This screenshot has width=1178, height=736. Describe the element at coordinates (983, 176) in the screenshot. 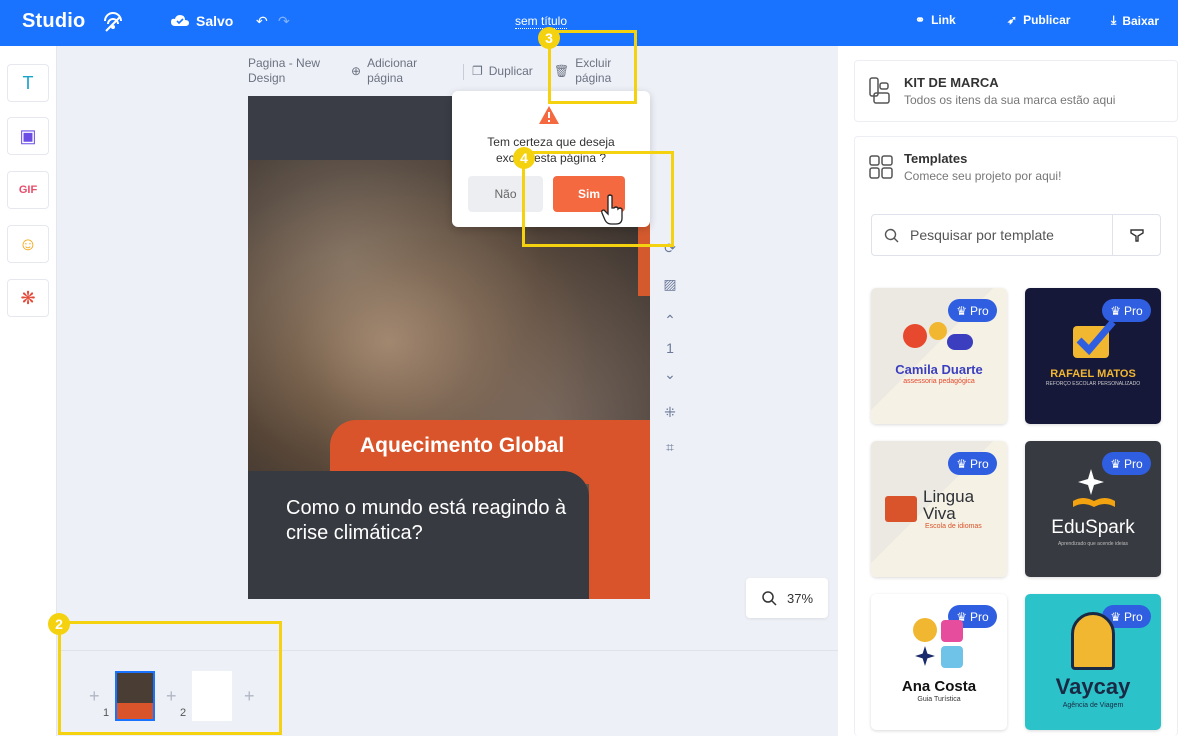

I see `templates-subtitle: Comece seu projeto por aqui!` at that location.